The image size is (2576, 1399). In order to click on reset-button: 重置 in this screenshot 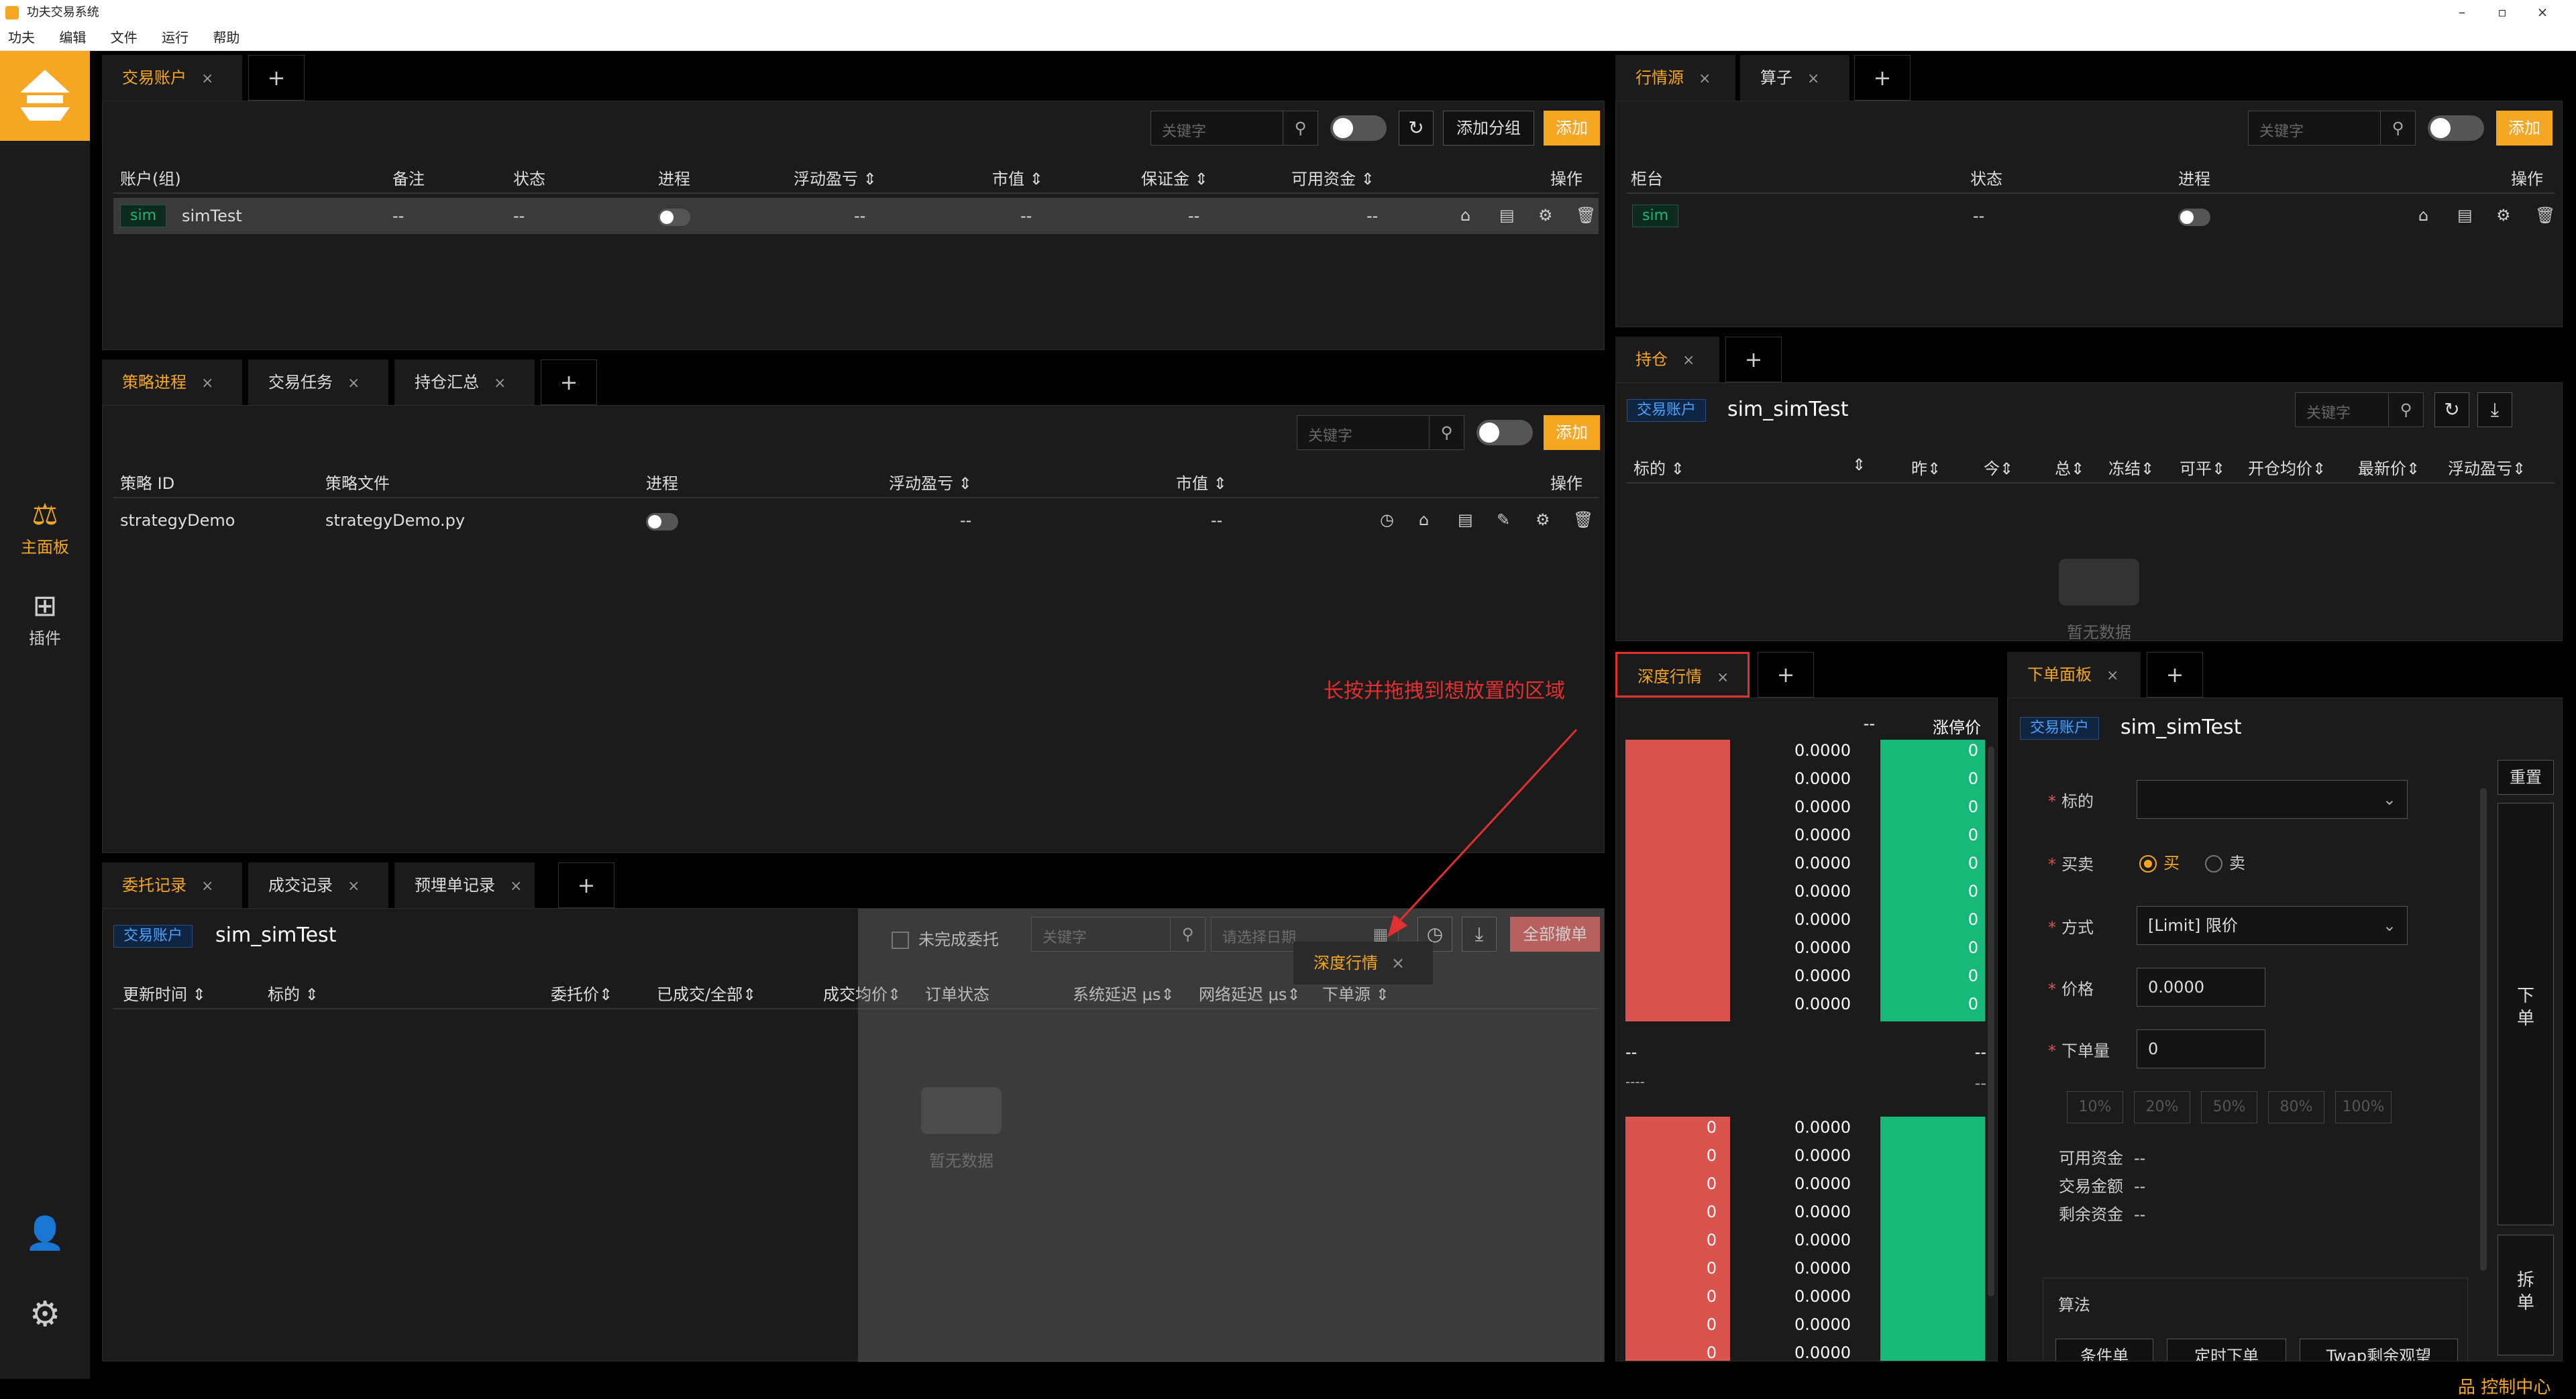, I will do `click(2526, 777)`.